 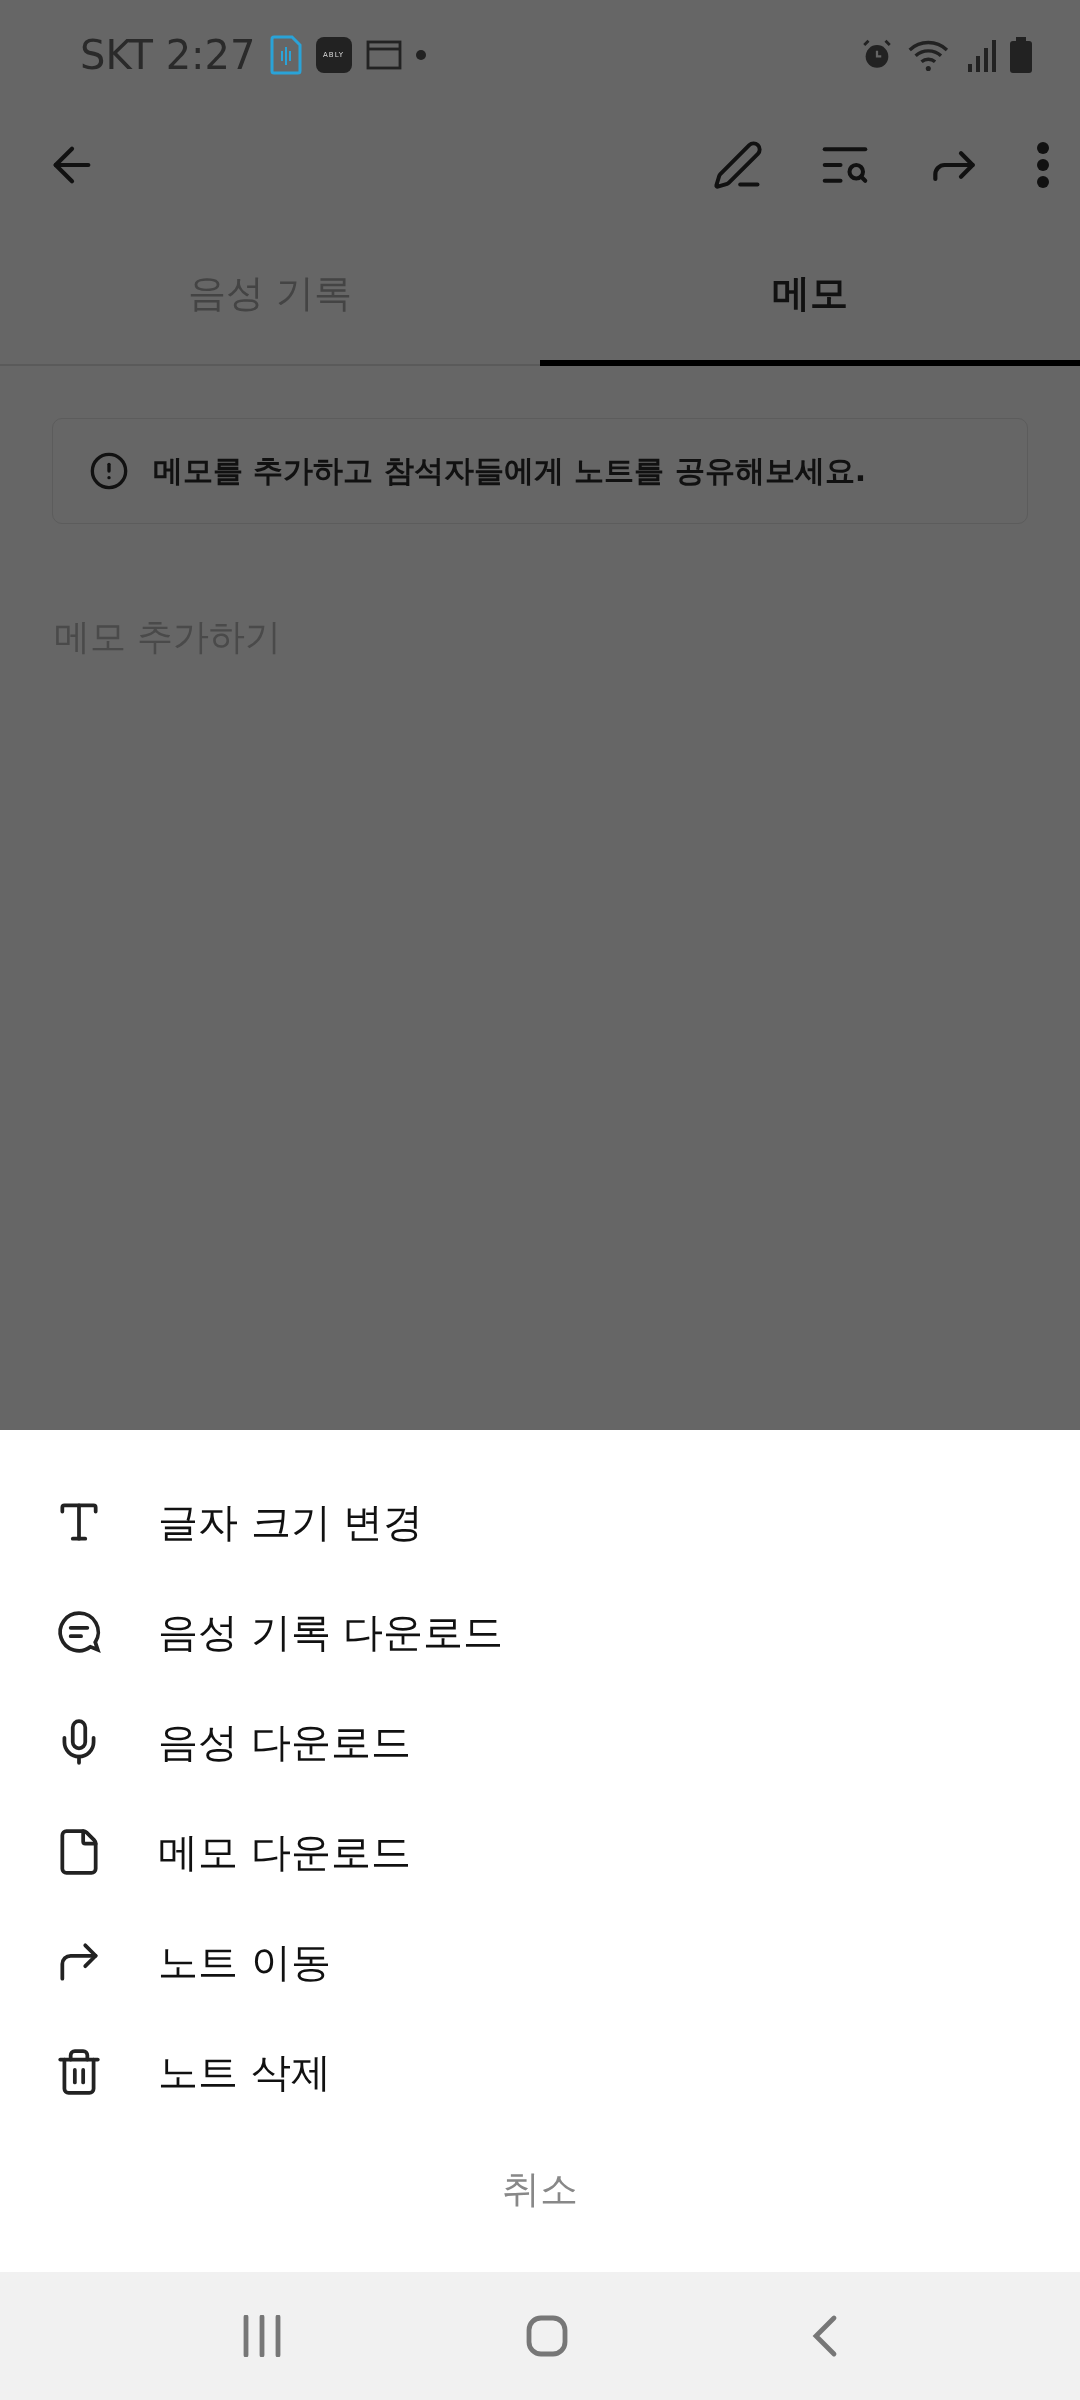 What do you see at coordinates (540, 2072) in the screenshot?
I see `menu-item: 노트 삭제` at bounding box center [540, 2072].